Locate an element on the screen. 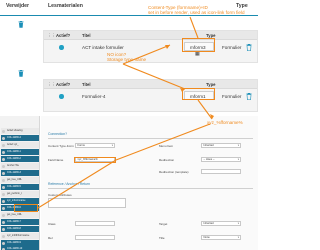  sidebar-item: Actief showing is located at coordinates (20, 131).